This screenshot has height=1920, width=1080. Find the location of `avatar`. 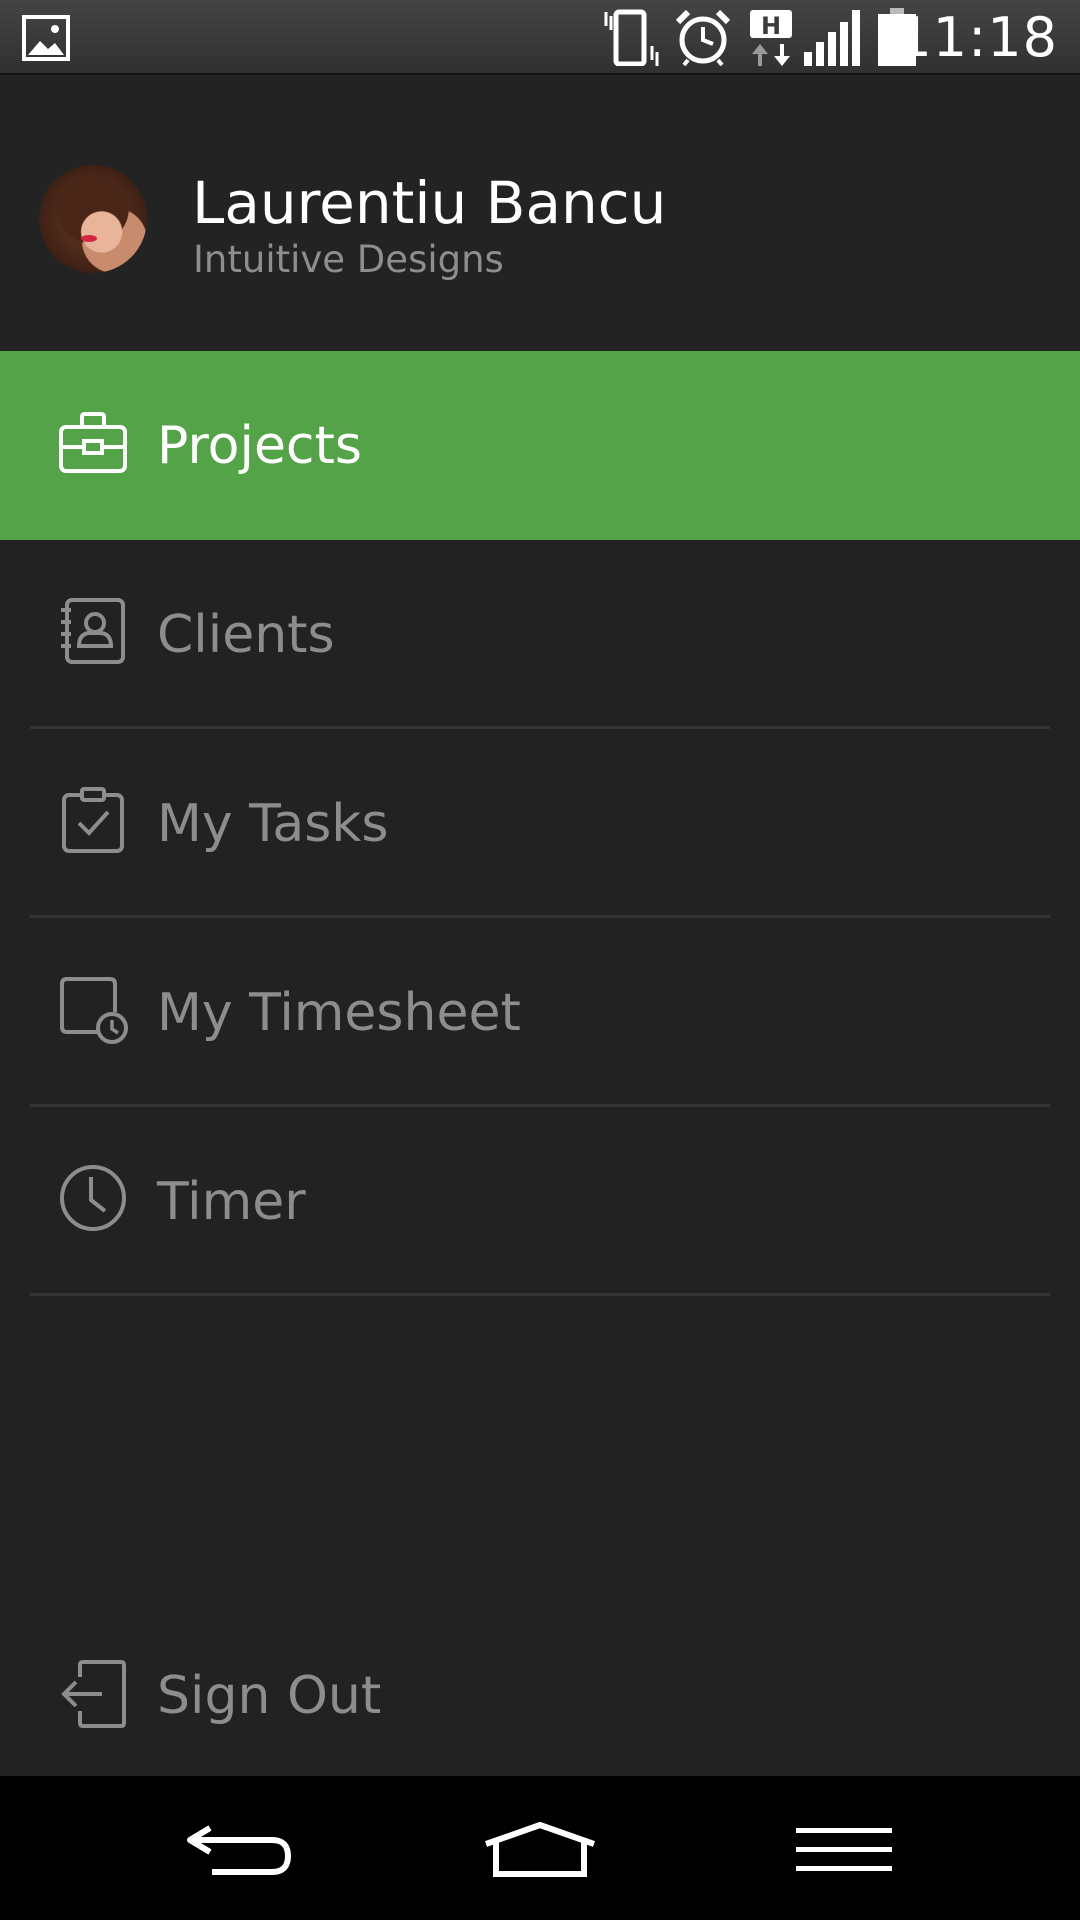

avatar is located at coordinates (93, 219).